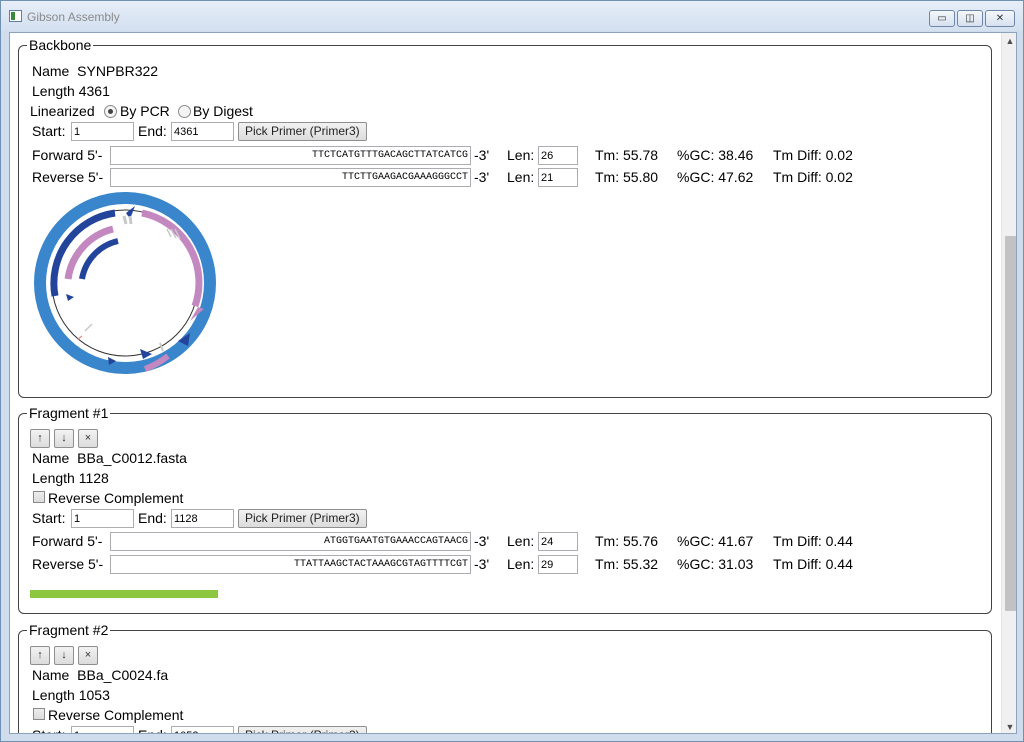  What do you see at coordinates (813, 155) in the screenshot?
I see `backbone-forward-tmdiff: Tm Diff: 0.02` at bounding box center [813, 155].